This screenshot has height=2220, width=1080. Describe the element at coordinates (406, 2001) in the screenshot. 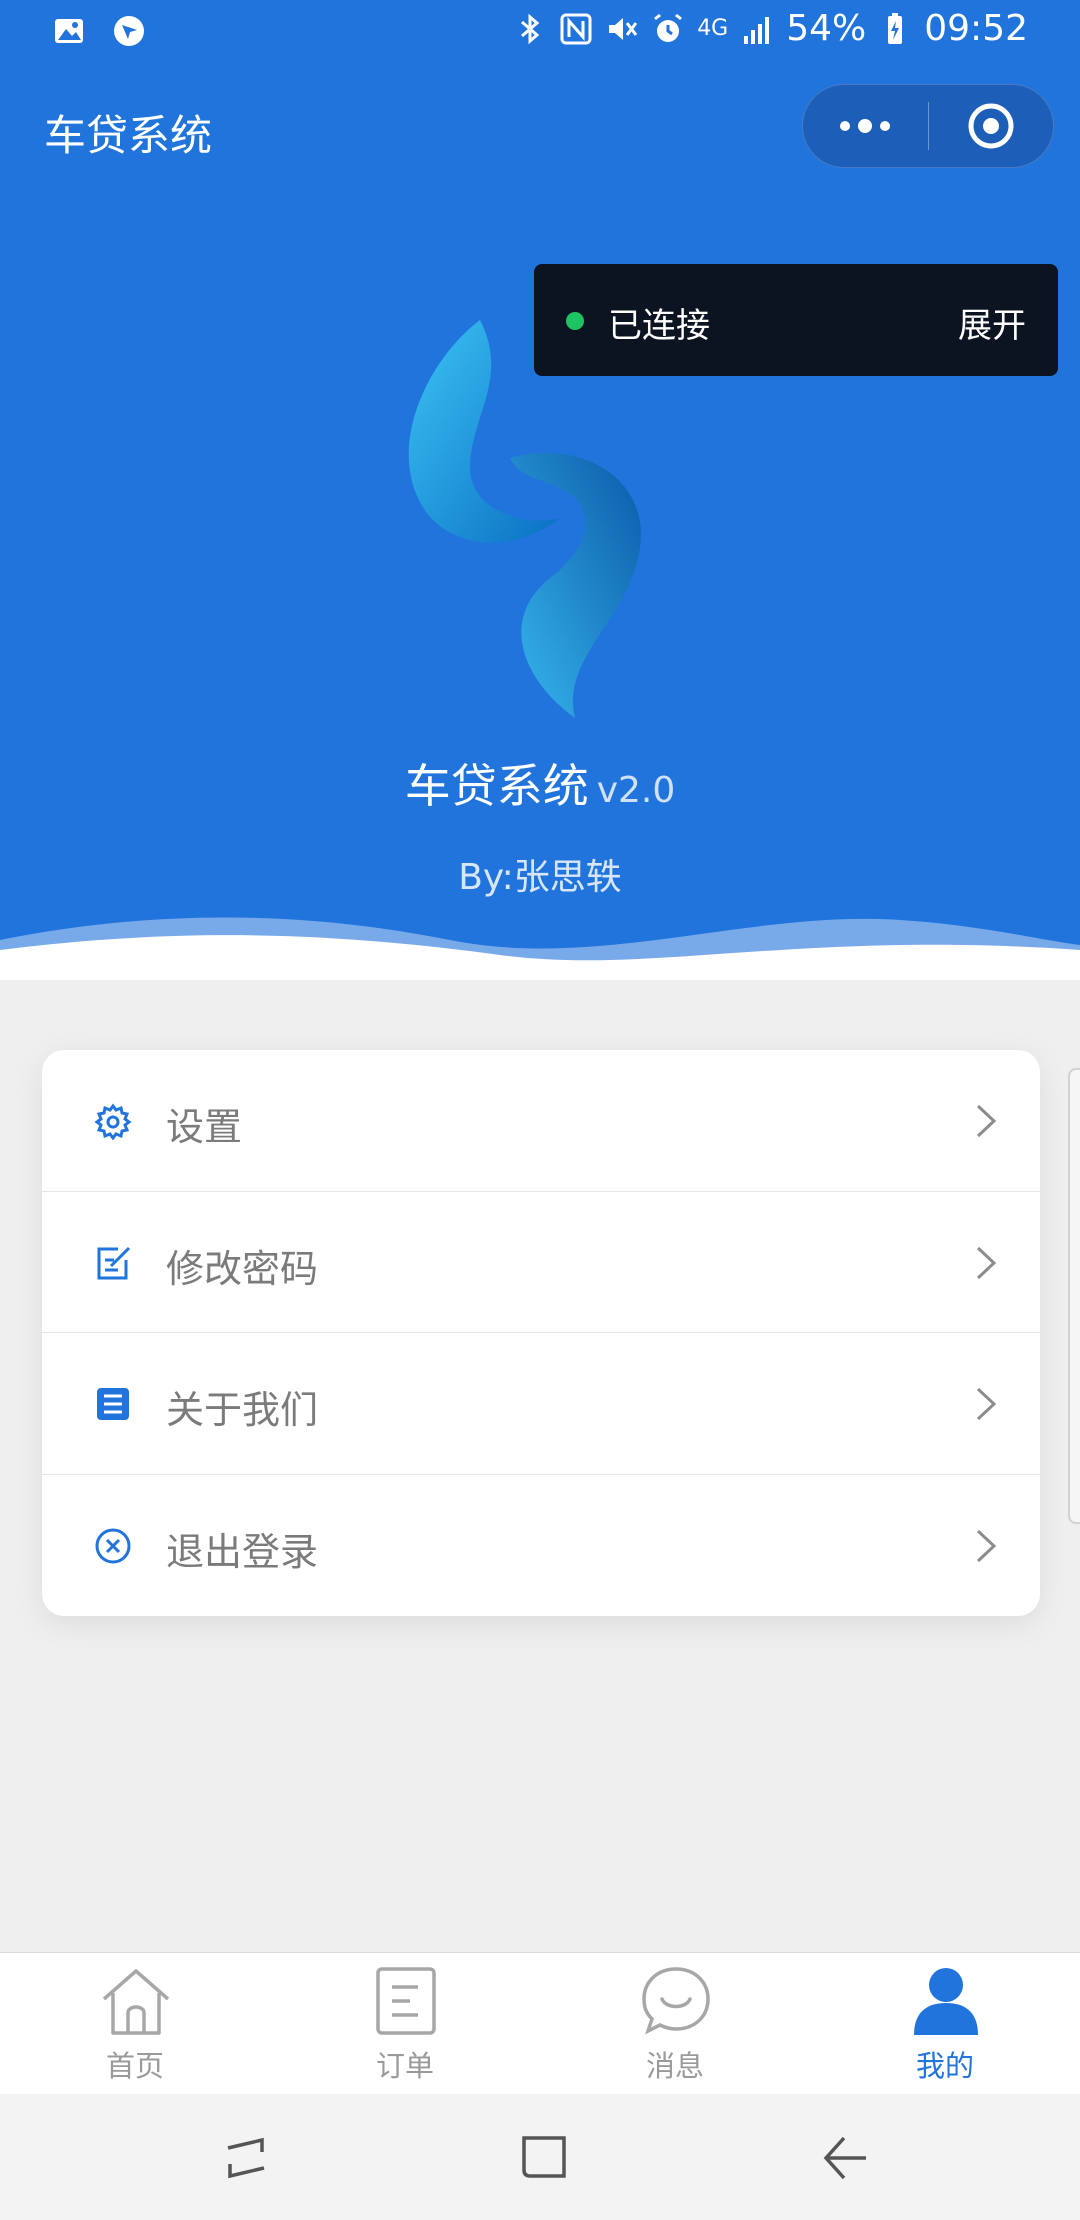

I see `order-icon` at that location.